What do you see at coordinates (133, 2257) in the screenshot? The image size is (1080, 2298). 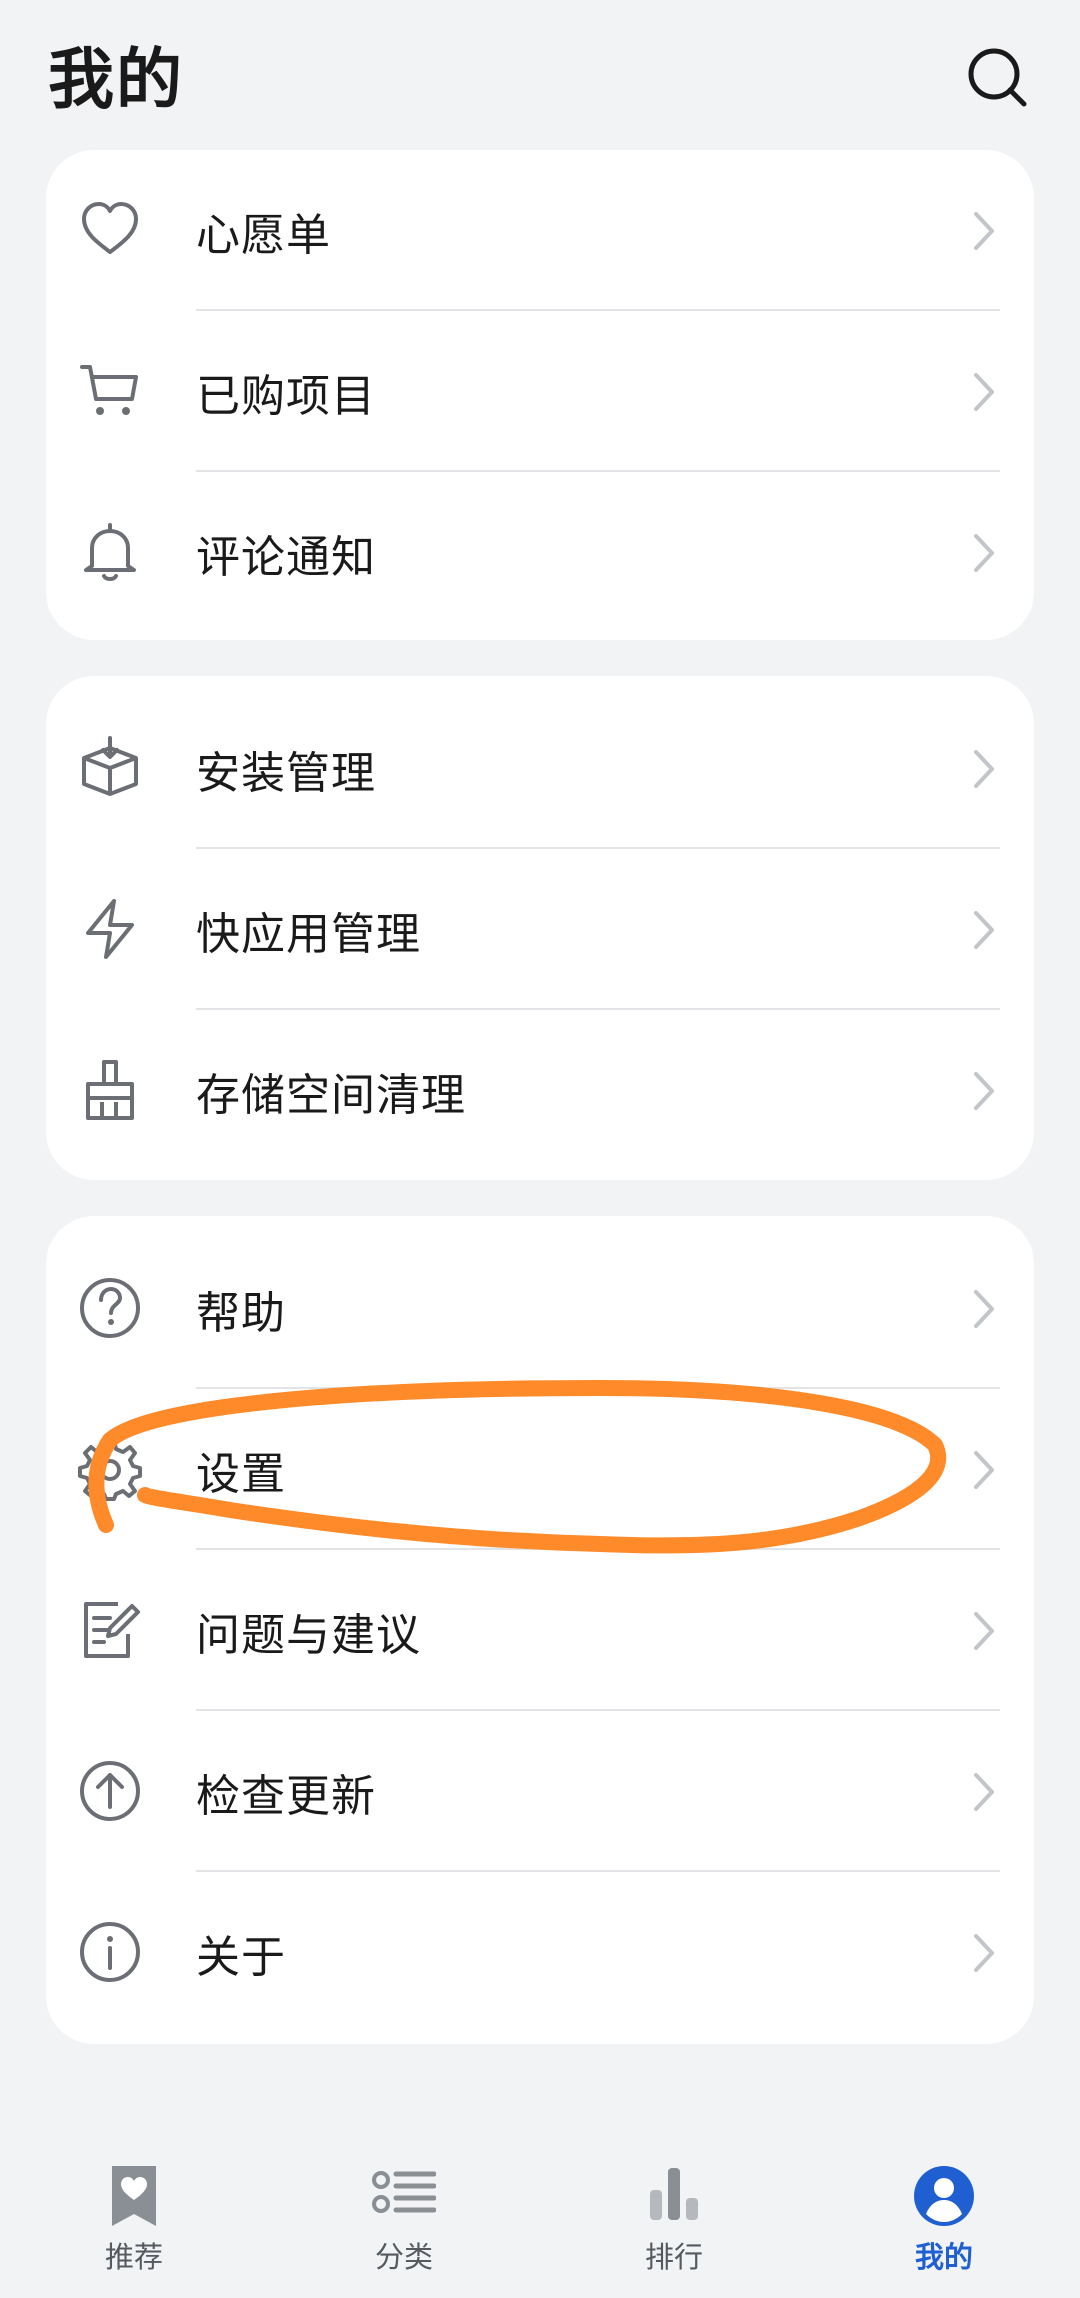 I see `nav-label: 推荐` at bounding box center [133, 2257].